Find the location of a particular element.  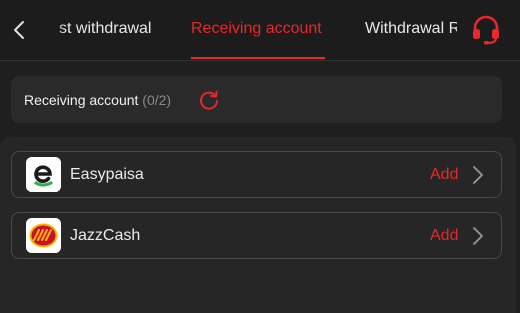

account-name: Easypaisa is located at coordinates (107, 174).